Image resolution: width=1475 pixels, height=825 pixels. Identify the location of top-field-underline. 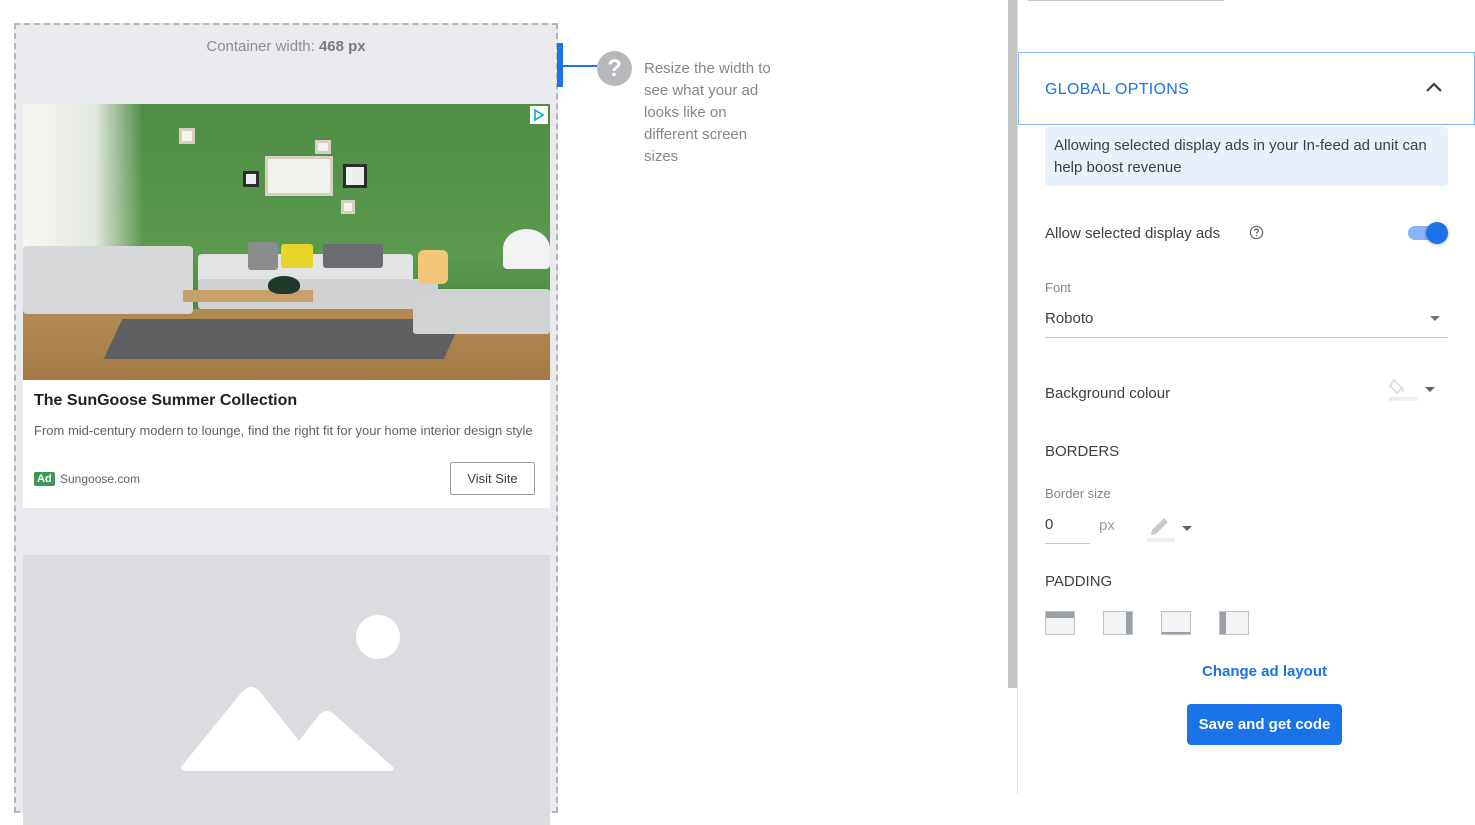
(1126, 0).